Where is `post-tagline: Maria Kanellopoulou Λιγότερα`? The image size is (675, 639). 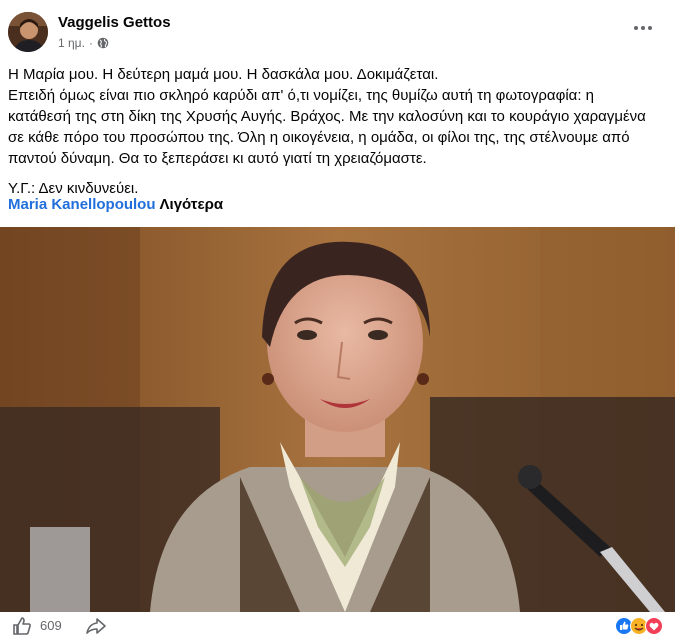
post-tagline: Maria Kanellopoulou Λιγότερα is located at coordinates (115, 204).